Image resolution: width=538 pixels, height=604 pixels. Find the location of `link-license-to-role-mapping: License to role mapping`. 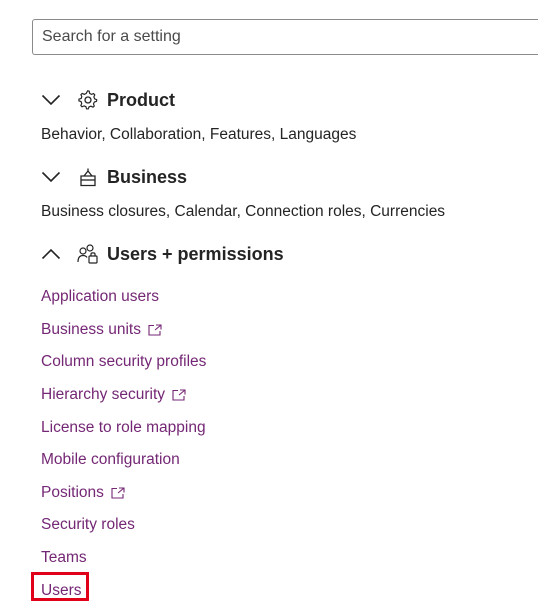

link-license-to-role-mapping: License to role mapping is located at coordinates (123, 427).